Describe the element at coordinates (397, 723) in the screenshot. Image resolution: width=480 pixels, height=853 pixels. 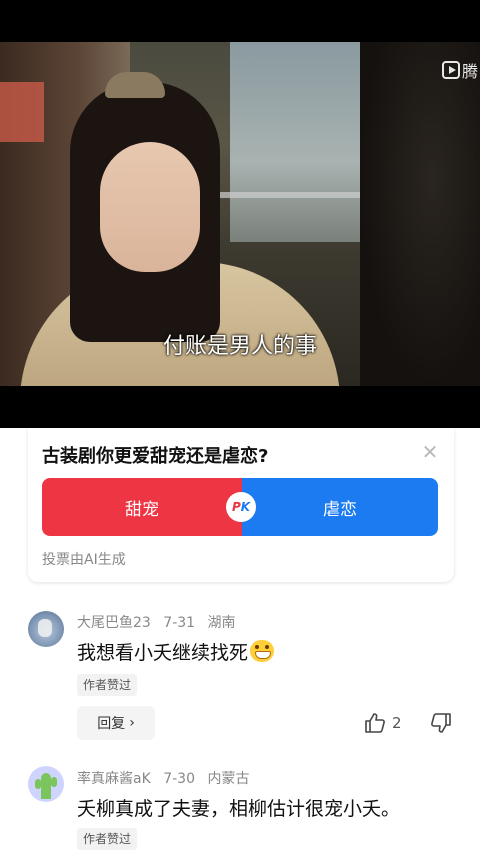
I see `like-count: 2` at that location.